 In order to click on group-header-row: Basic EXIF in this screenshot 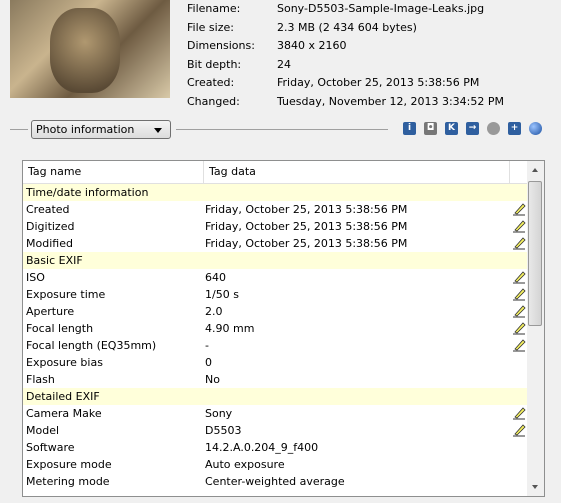, I will do `click(275, 260)`.